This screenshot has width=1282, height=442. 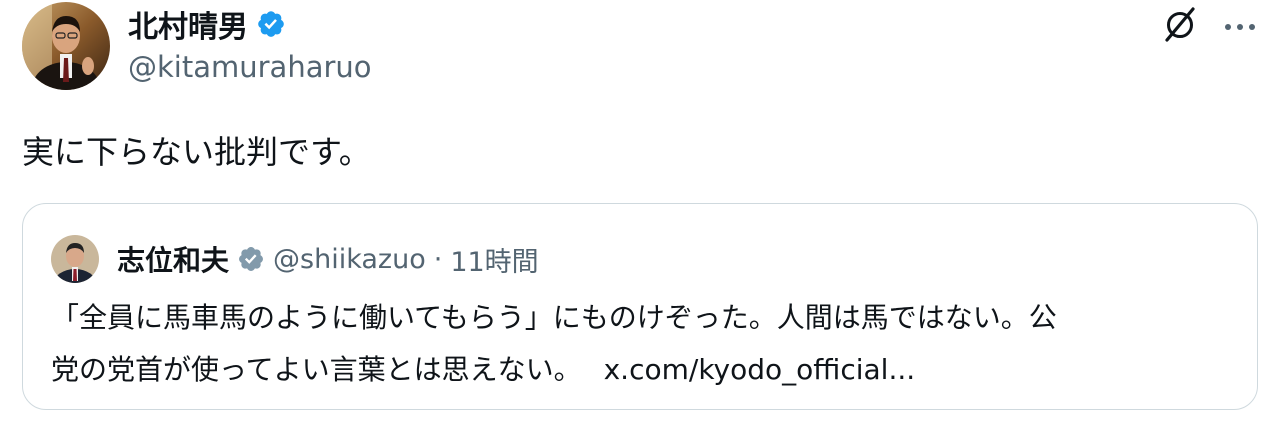 What do you see at coordinates (66, 46) in the screenshot?
I see `author-avatar` at bounding box center [66, 46].